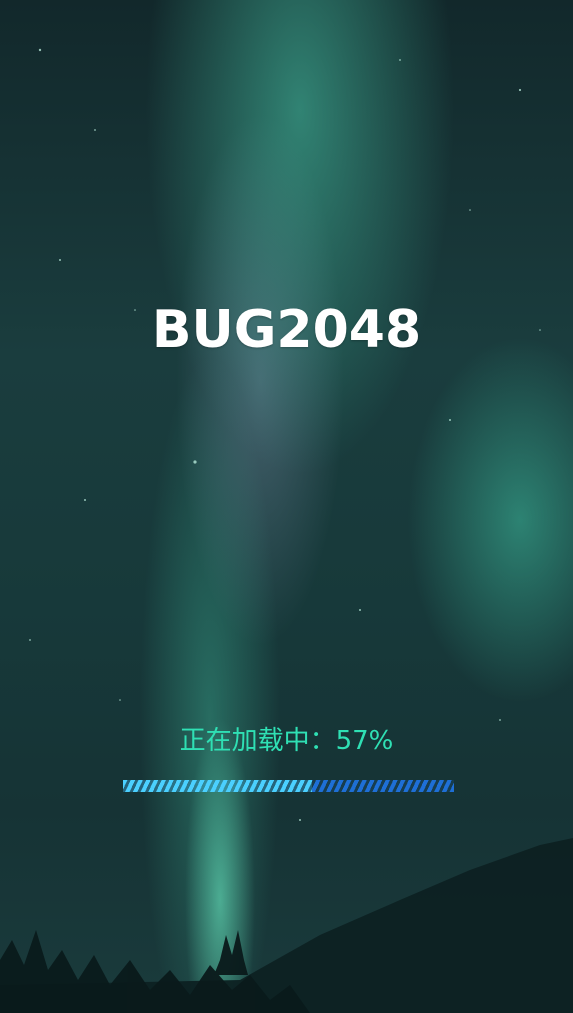  What do you see at coordinates (217, 786) in the screenshot?
I see `loading-progress-fill` at bounding box center [217, 786].